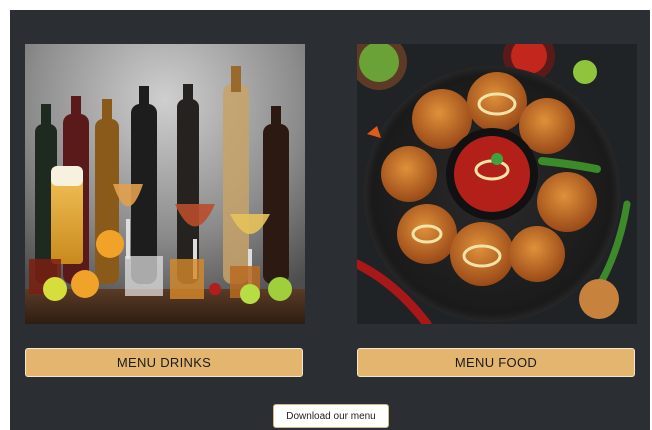 The image size is (652, 430). What do you see at coordinates (331, 416) in the screenshot?
I see `download-menu-button: Download our menu` at bounding box center [331, 416].